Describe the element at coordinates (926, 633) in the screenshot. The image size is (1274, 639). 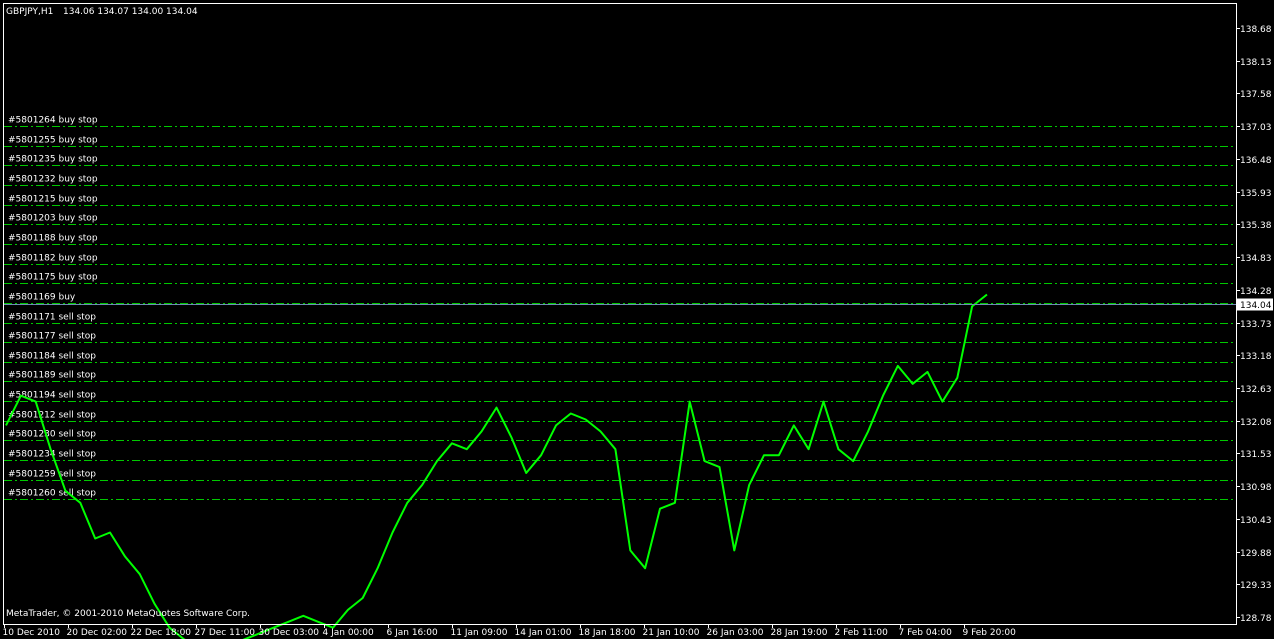
I see `x-tick-label: 7 Feb 04:00` at that location.